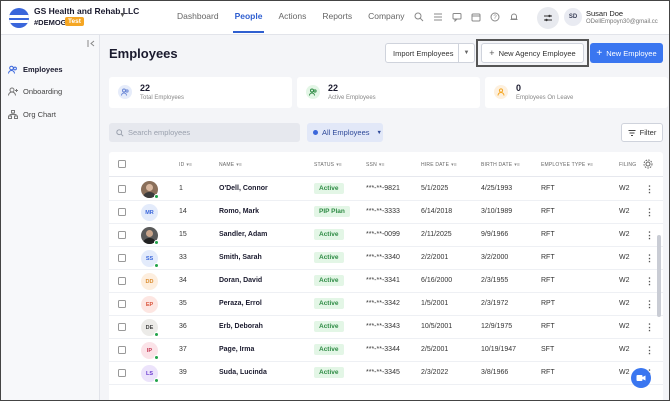 The image size is (670, 401). I want to click on column-header-hire-date: HIRE DATE ▾≡, so click(439, 165).